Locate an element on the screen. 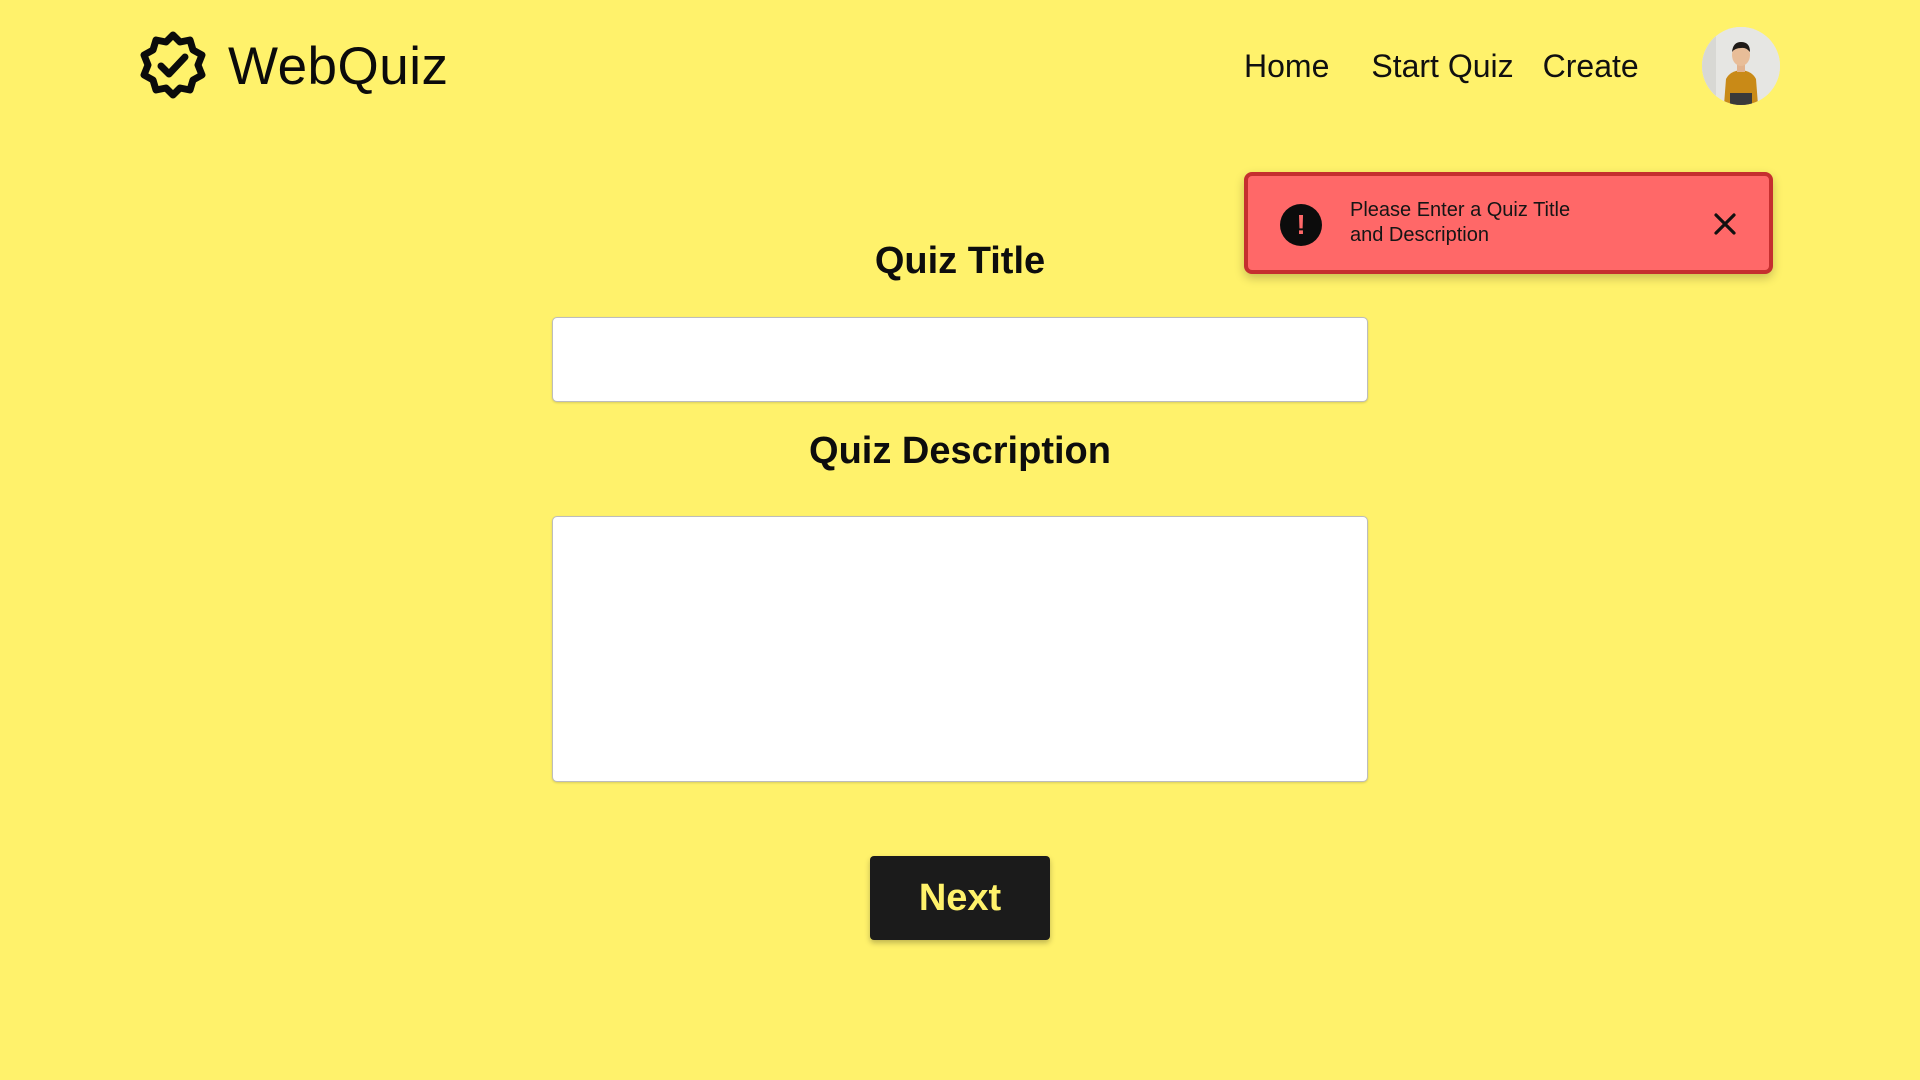 Image resolution: width=1920 pixels, height=1080 pixels. verified-badge-icon is located at coordinates (173, 66).